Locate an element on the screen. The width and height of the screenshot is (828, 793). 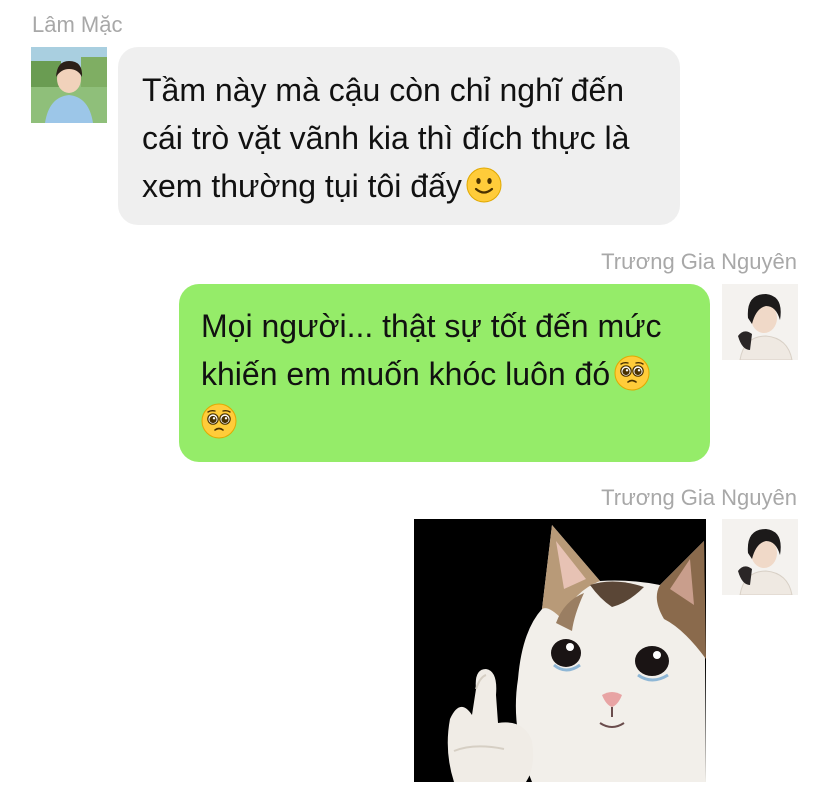
crying-cat-thumbs-up-sticker is located at coordinates (560, 650).